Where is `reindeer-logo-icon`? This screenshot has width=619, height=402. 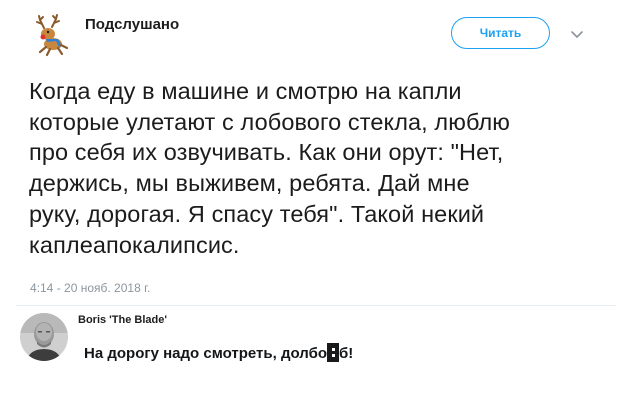
reindeer-logo-icon is located at coordinates (50, 36).